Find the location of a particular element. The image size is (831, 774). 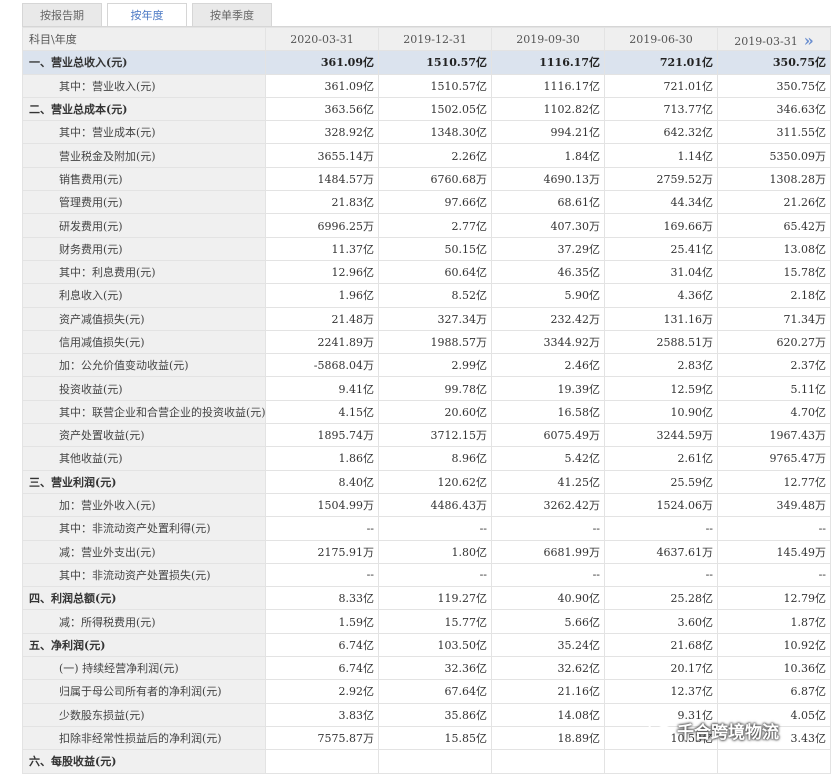

cell-value: 9765.47万 is located at coordinates (774, 458).